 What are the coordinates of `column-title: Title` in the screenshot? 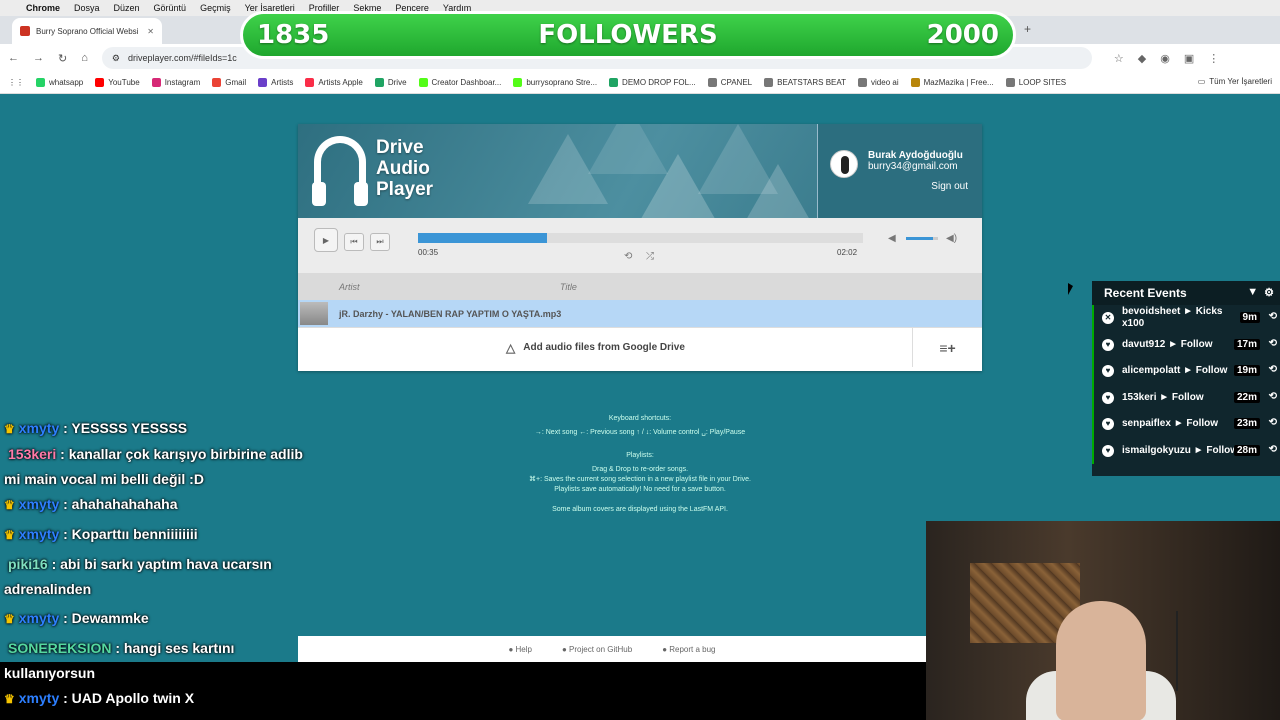 It's located at (568, 287).